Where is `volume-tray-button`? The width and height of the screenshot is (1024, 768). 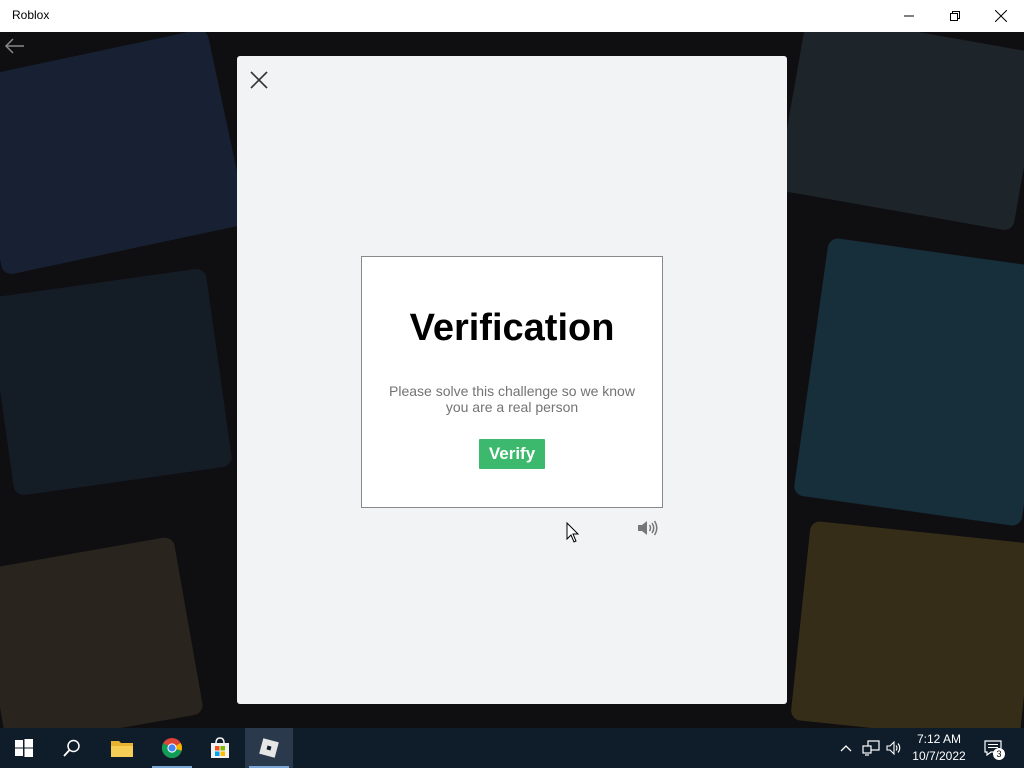
volume-tray-button is located at coordinates (894, 748).